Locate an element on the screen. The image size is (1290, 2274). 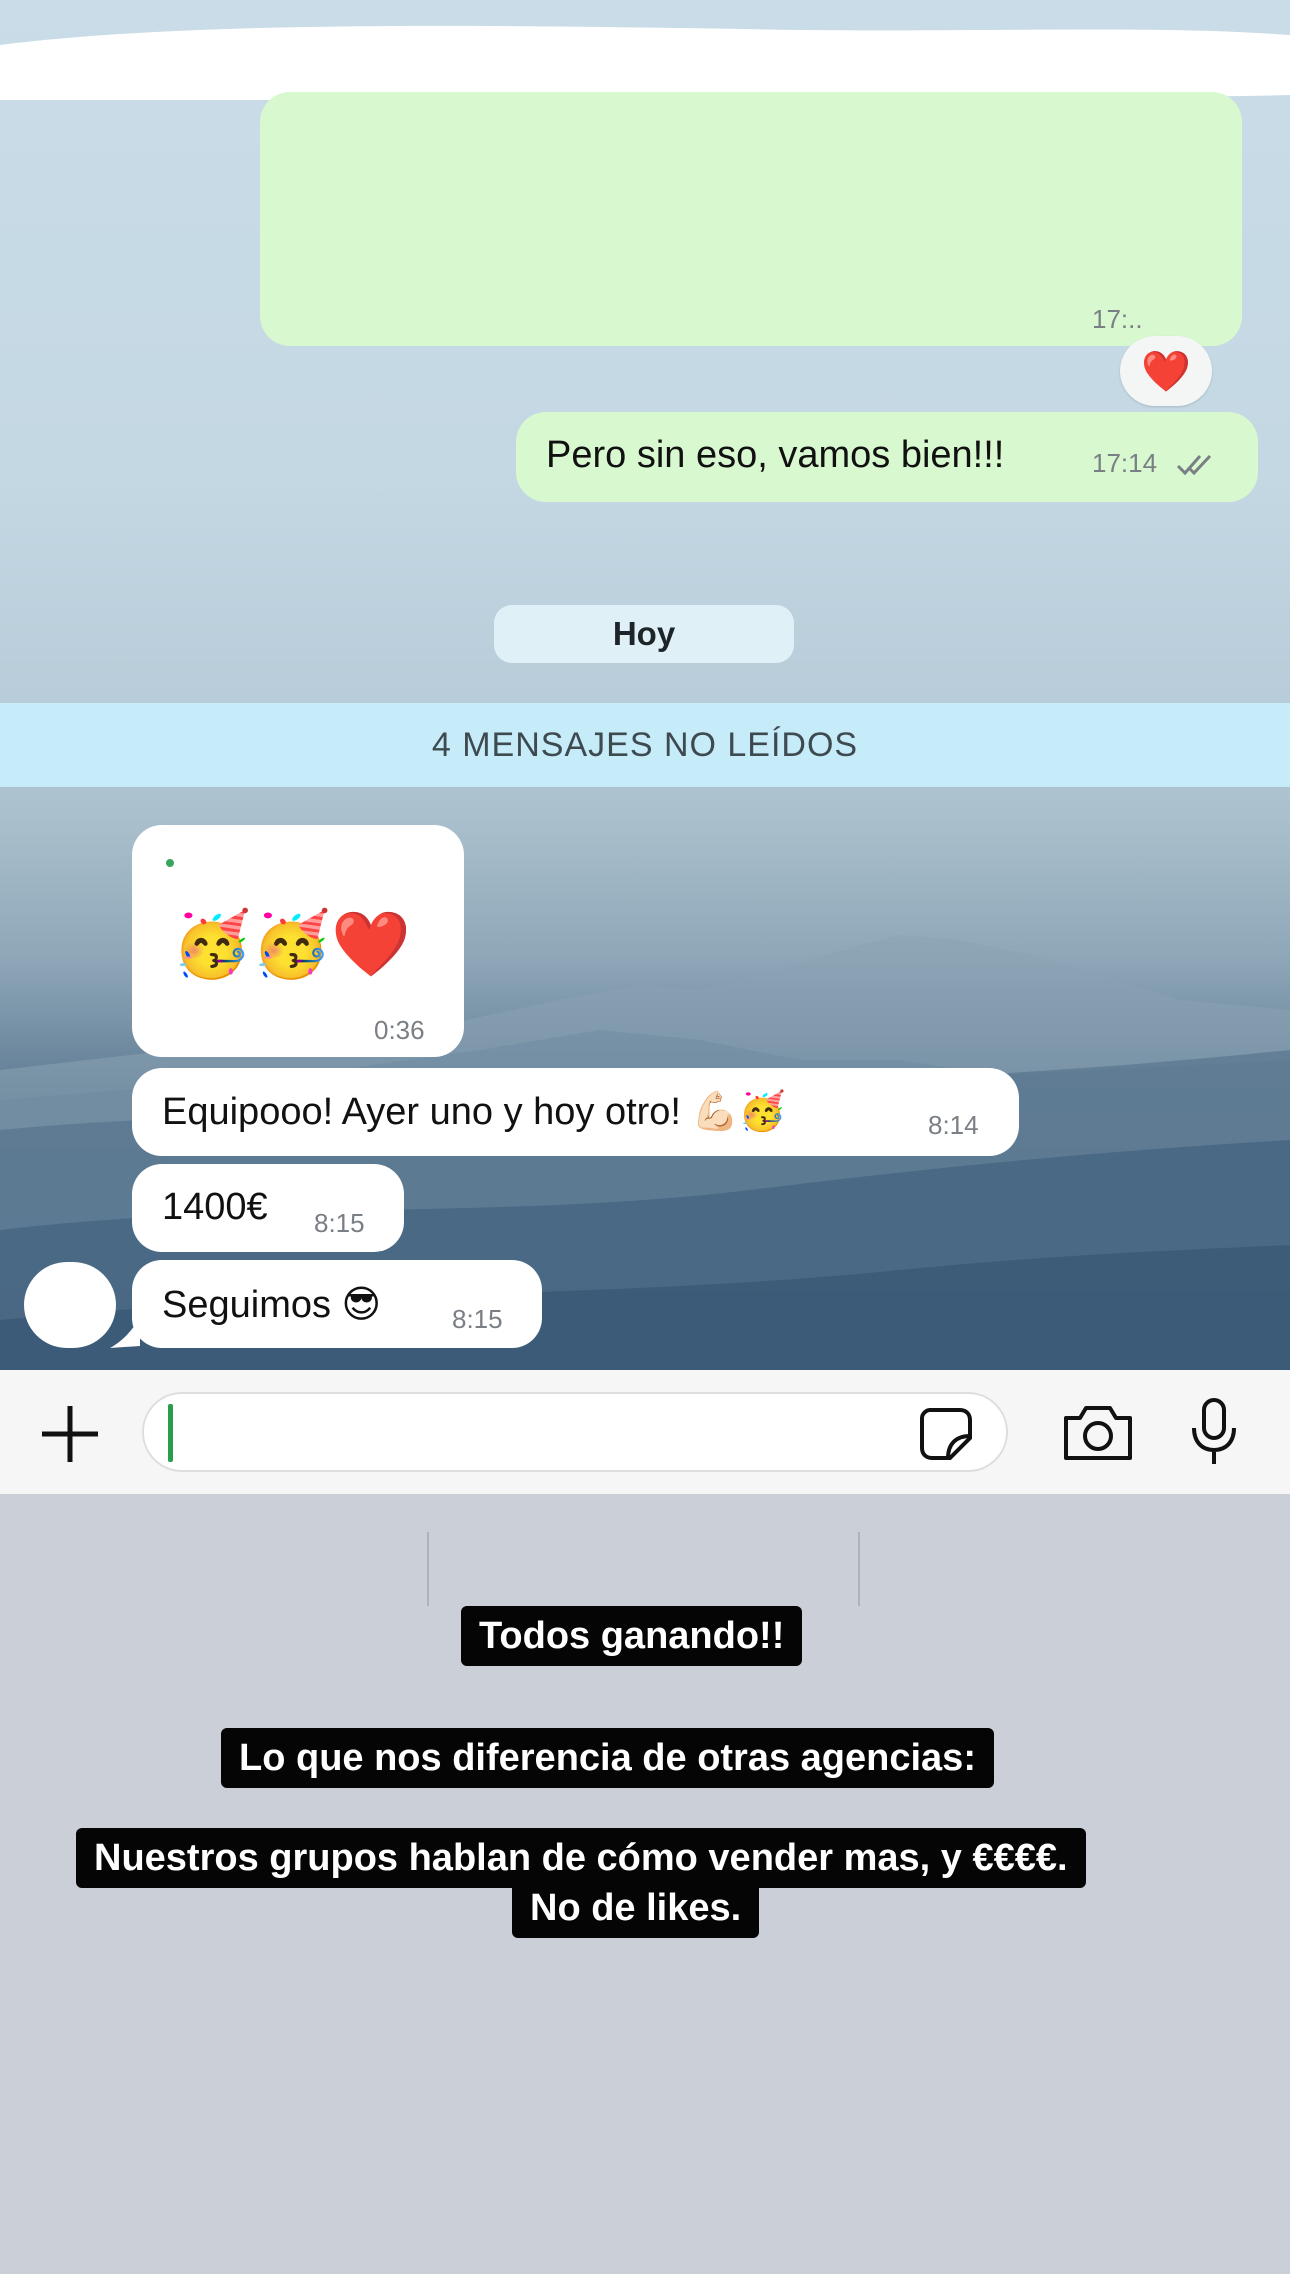
incoming-message: 1400€ 8:15 is located at coordinates (268, 1208).